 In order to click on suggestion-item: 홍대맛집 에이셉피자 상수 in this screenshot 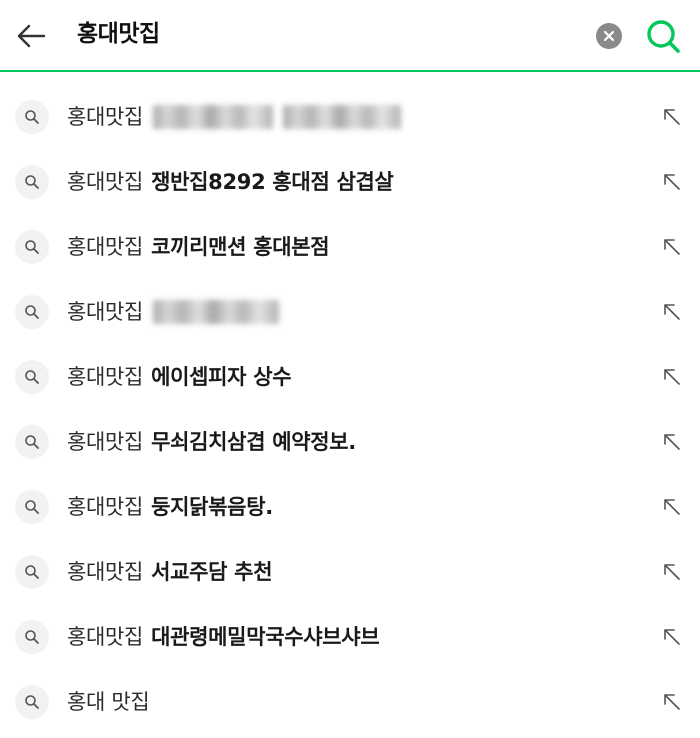, I will do `click(350, 376)`.